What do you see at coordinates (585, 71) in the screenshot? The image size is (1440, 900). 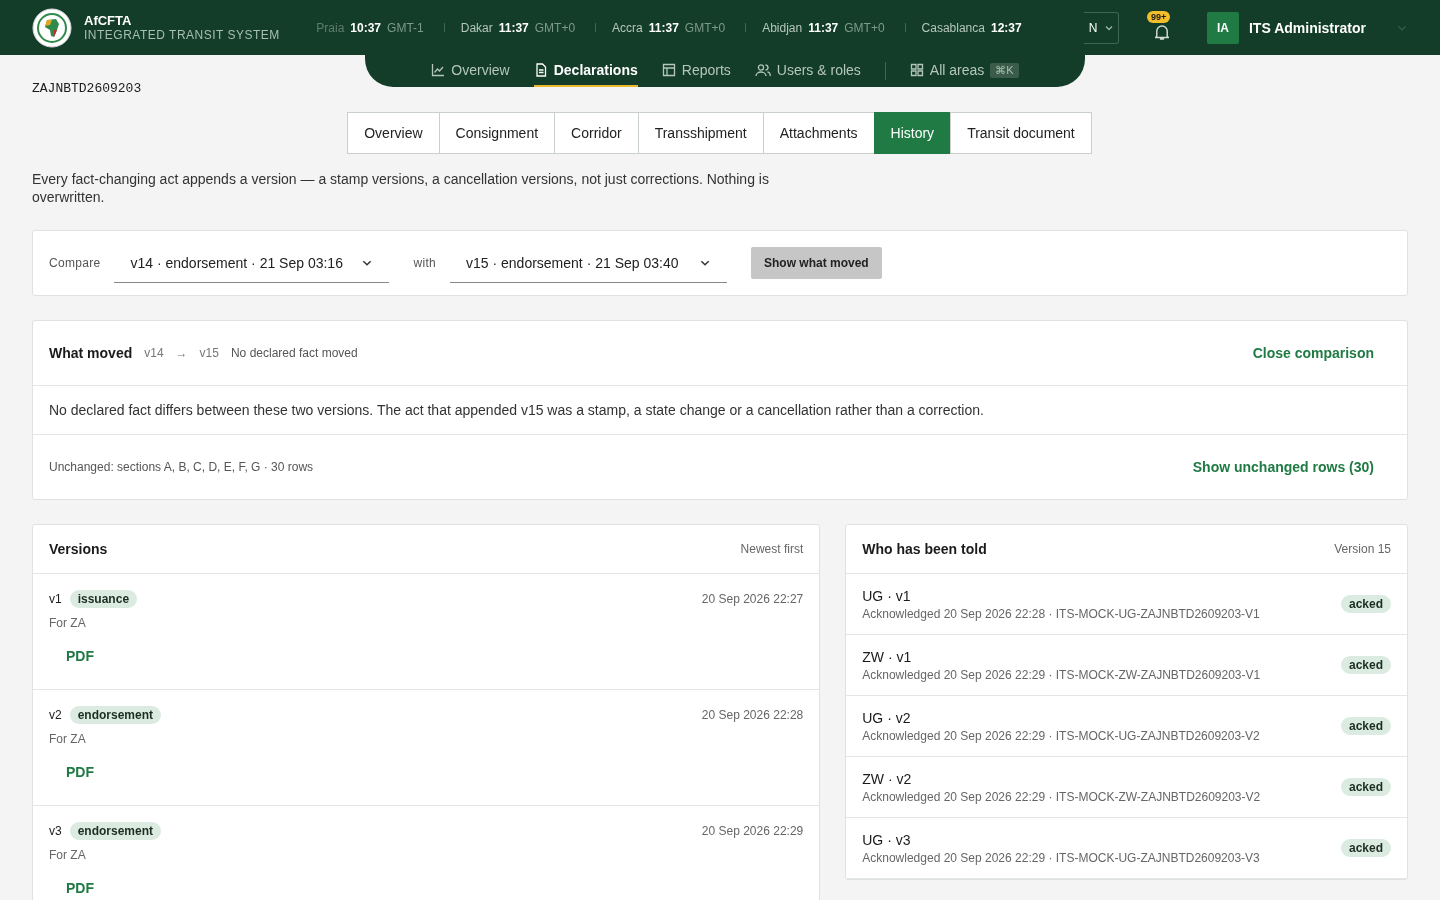 I see `nav-tab: Declarations` at bounding box center [585, 71].